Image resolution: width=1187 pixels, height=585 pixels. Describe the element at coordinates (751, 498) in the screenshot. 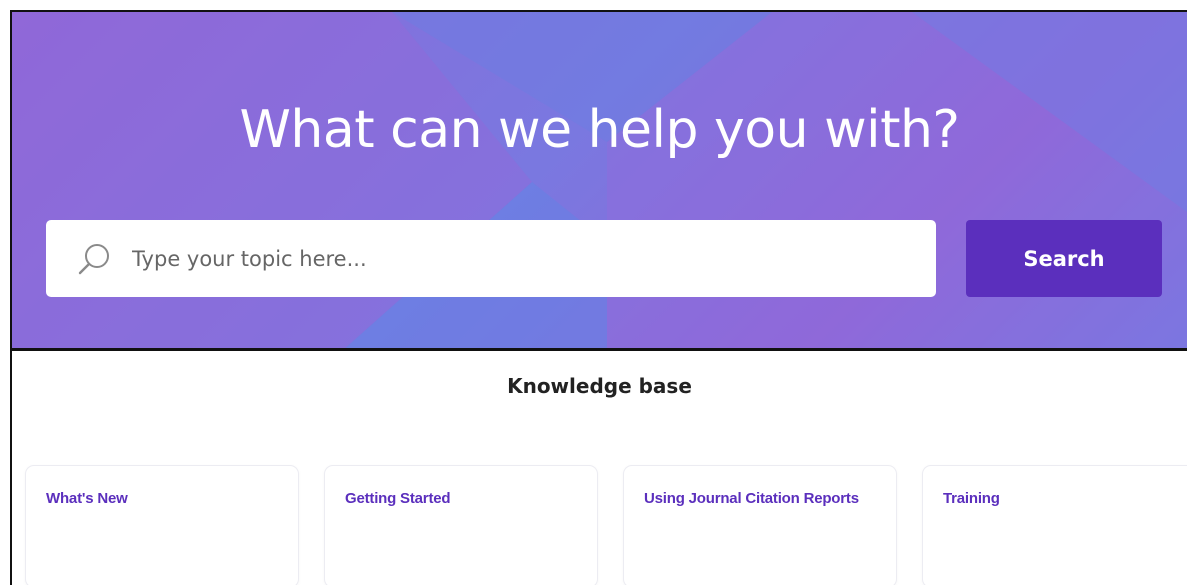

I see `card-title: Using Journal Citation Reports` at that location.